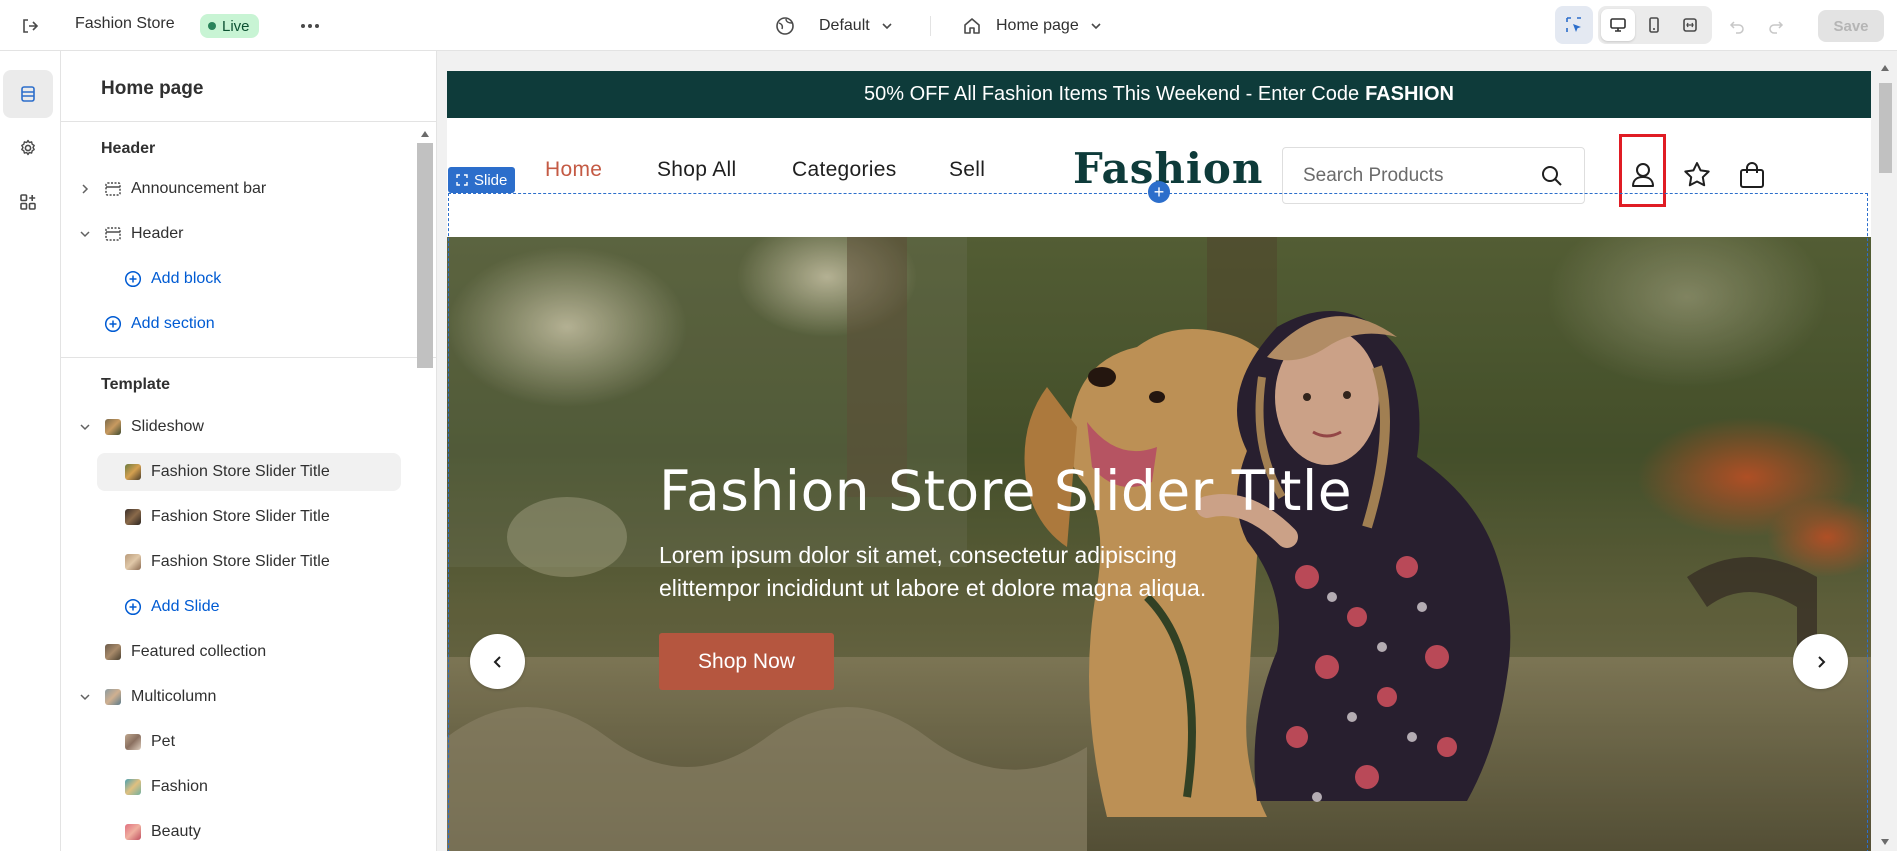 The height and width of the screenshot is (851, 1897). Describe the element at coordinates (834, 26) in the screenshot. I see `theme-selector: Default` at that location.